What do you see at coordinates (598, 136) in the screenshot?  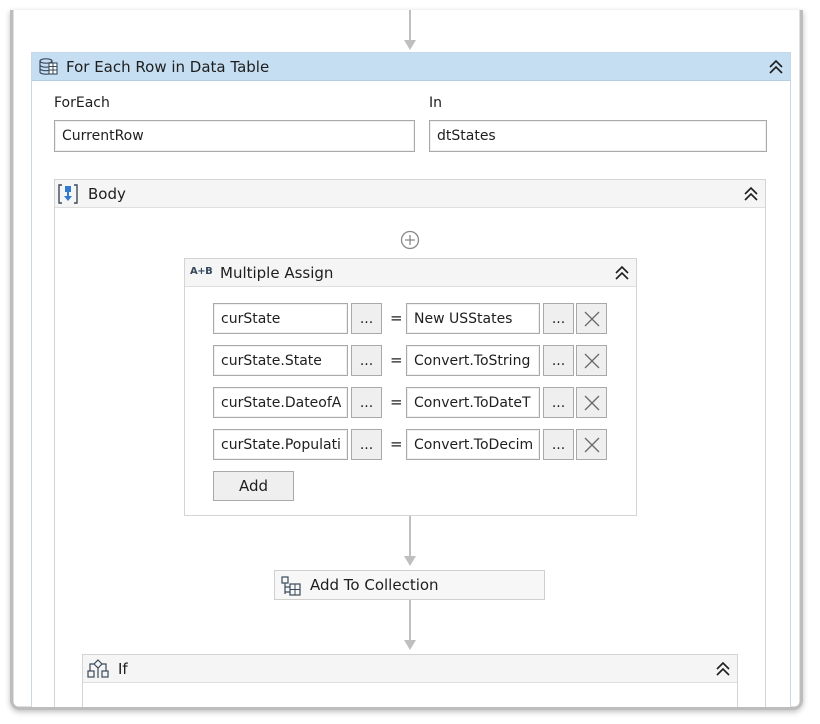 I see `in-datatable-input: dtStates` at bounding box center [598, 136].